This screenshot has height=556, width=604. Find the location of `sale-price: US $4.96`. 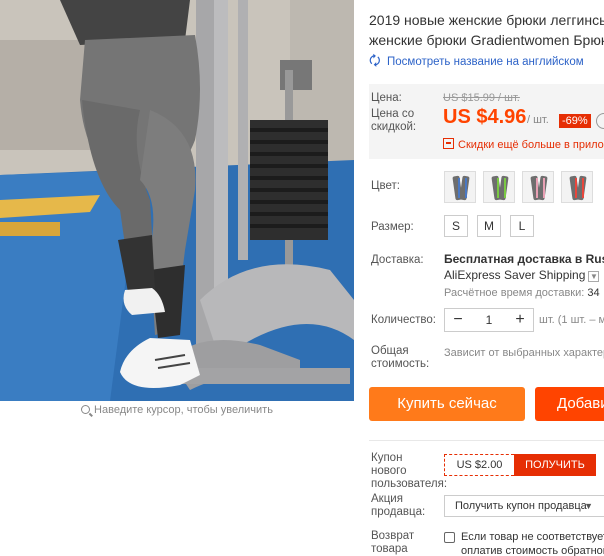

sale-price: US $4.96 is located at coordinates (485, 117).